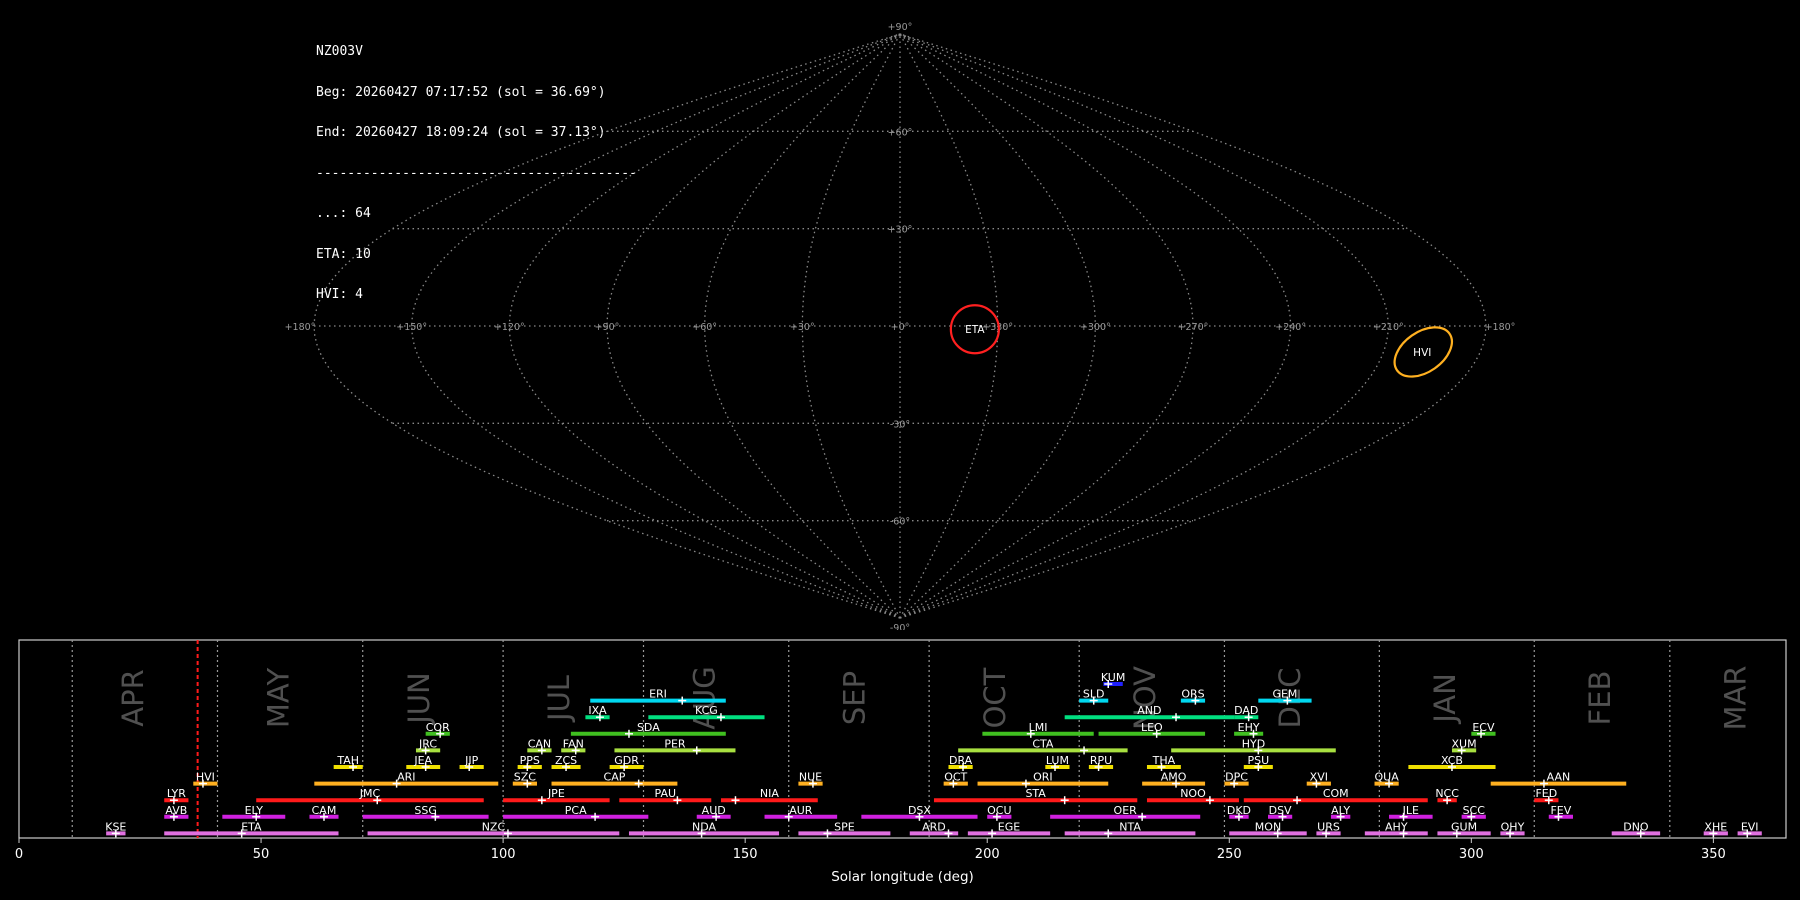 The width and height of the screenshot is (1800, 900). I want to click on shower-label: EGE, so click(1009, 826).